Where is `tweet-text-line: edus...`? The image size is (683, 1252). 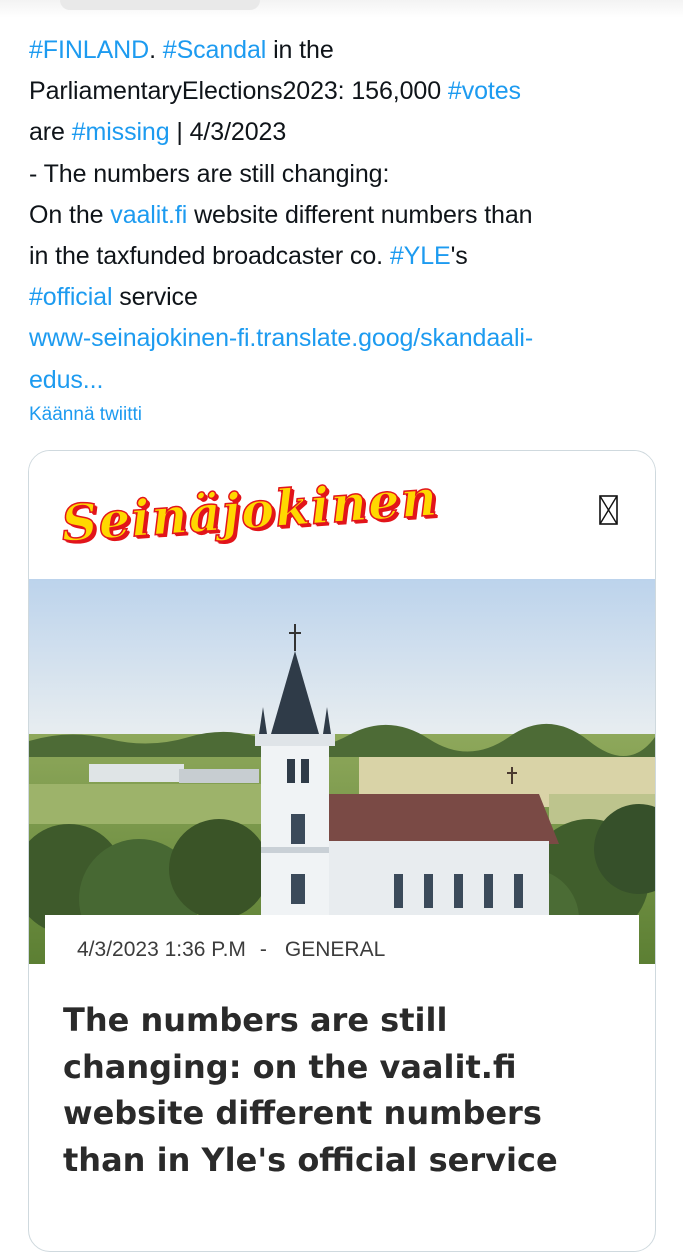 tweet-text-line: edus... is located at coordinates (344, 380).